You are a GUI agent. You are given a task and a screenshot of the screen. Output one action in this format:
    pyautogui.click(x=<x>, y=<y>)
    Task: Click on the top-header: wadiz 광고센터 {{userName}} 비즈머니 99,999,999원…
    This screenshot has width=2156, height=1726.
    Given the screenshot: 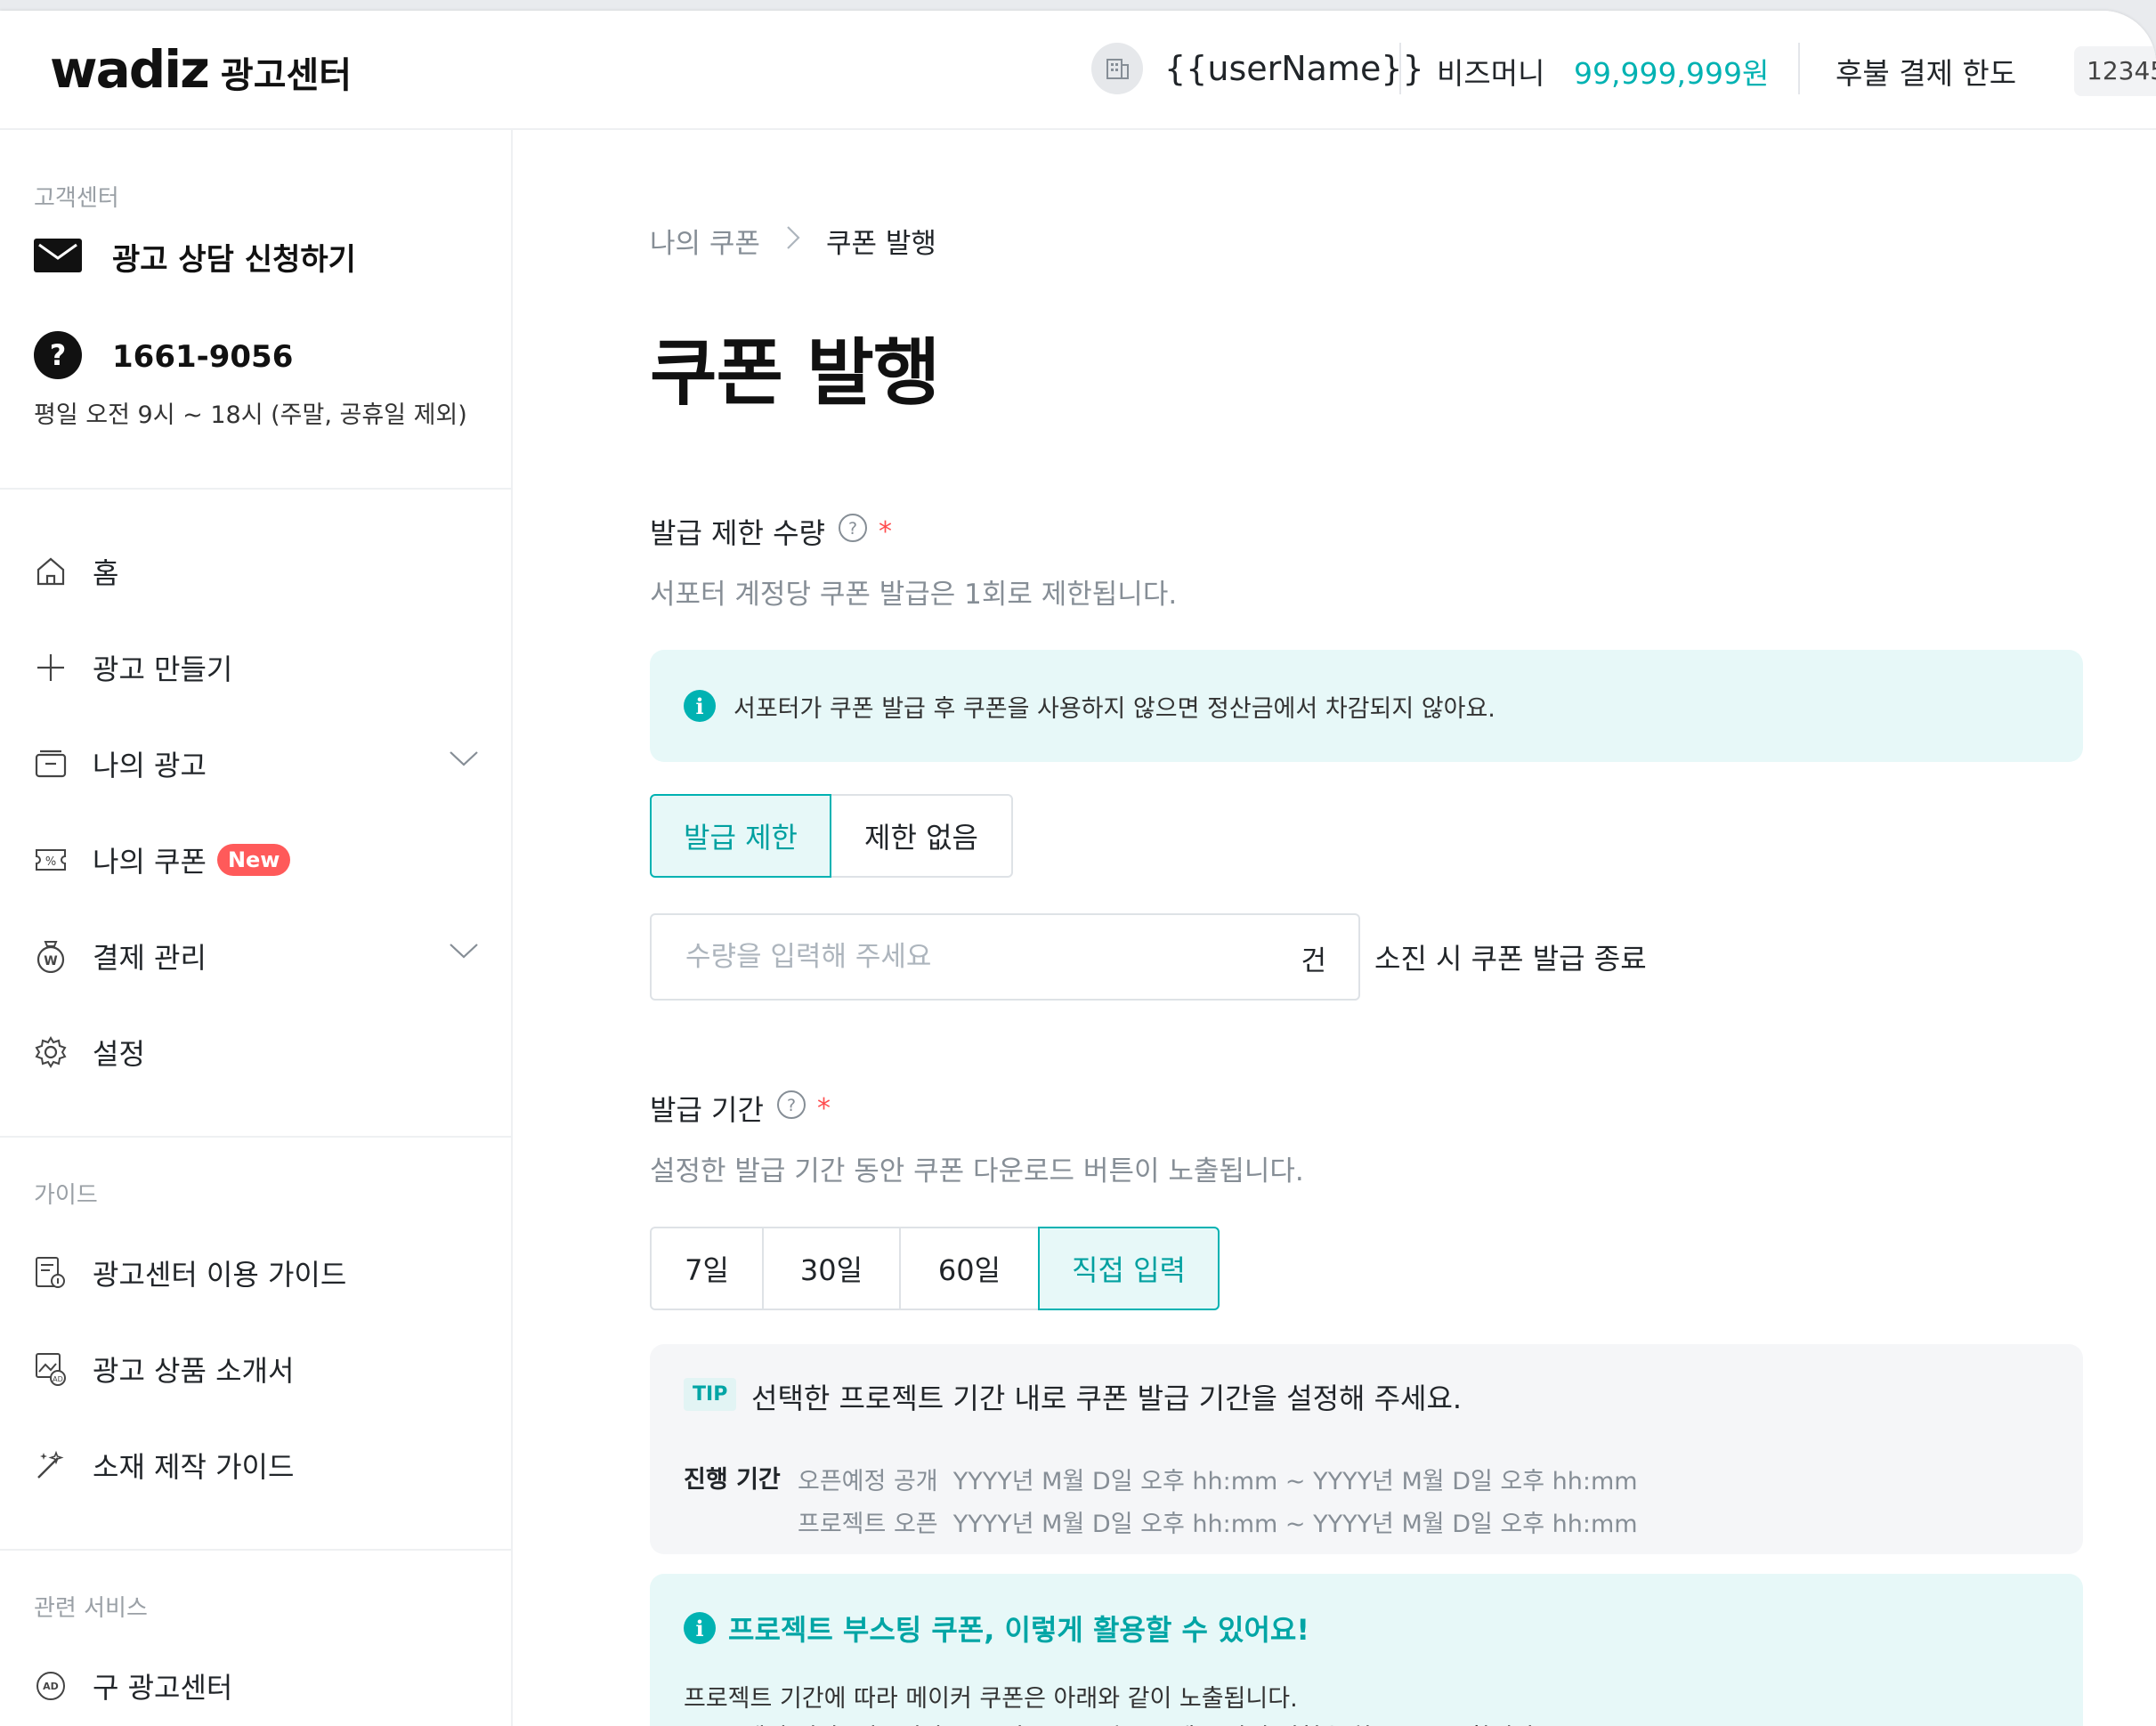 What is the action you would take?
    pyautogui.click(x=1078, y=70)
    